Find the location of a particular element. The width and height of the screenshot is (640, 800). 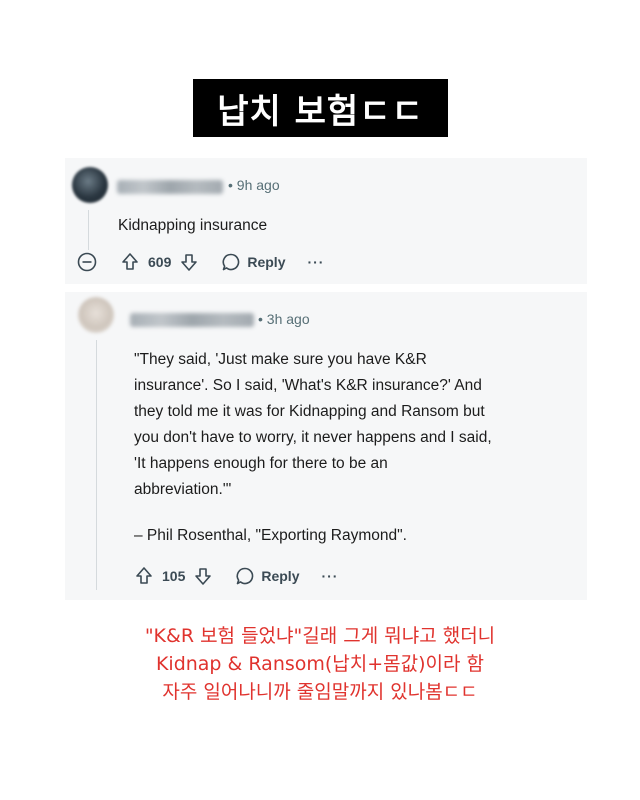

comment-line: "They said, 'Just make sure you have K&R is located at coordinates (280, 359).